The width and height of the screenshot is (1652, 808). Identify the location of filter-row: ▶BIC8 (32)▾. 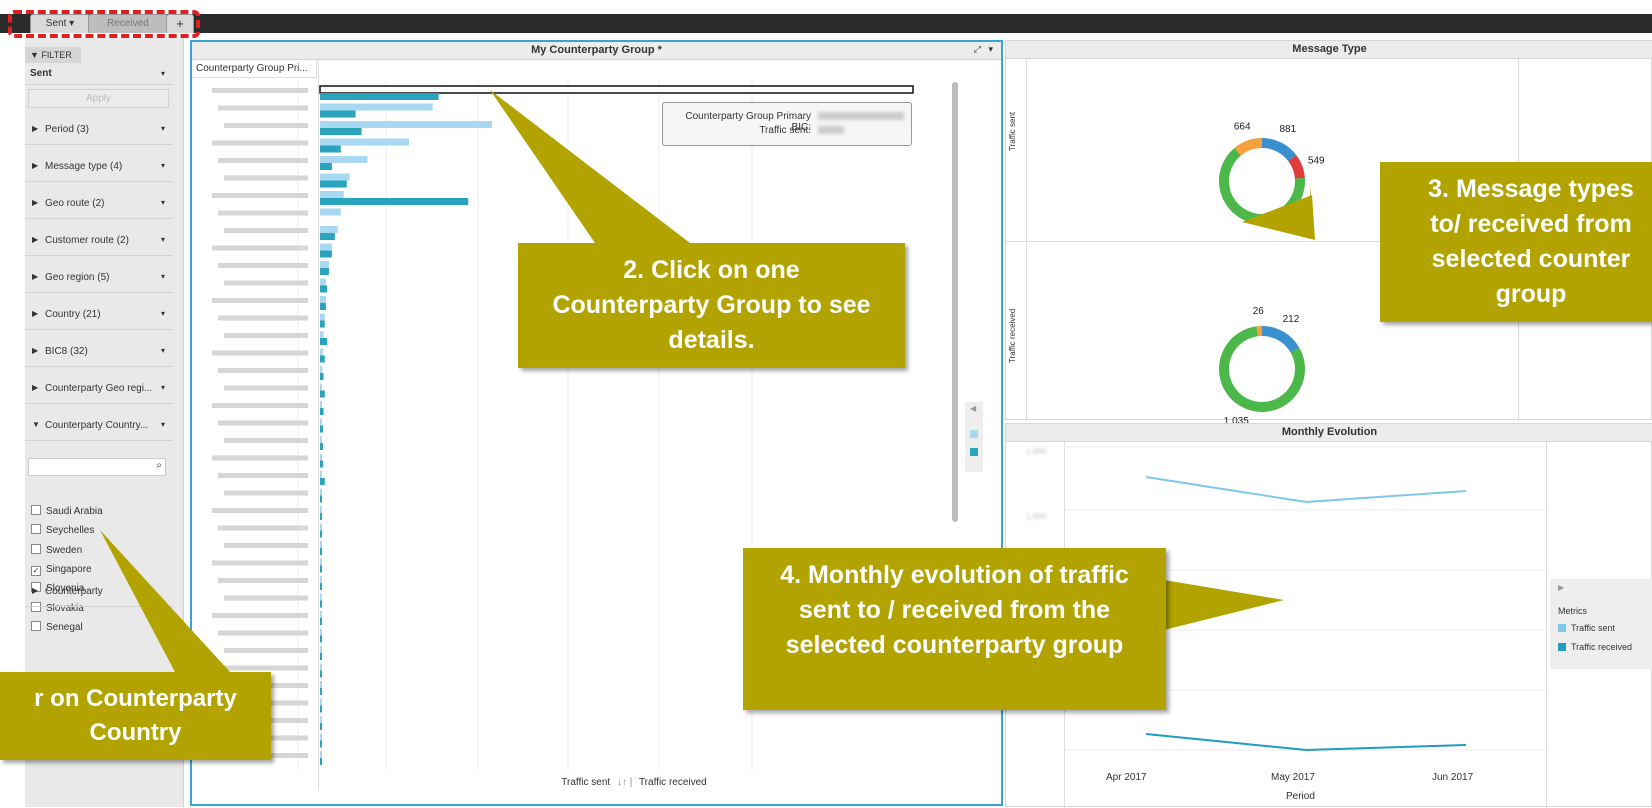
(99, 351).